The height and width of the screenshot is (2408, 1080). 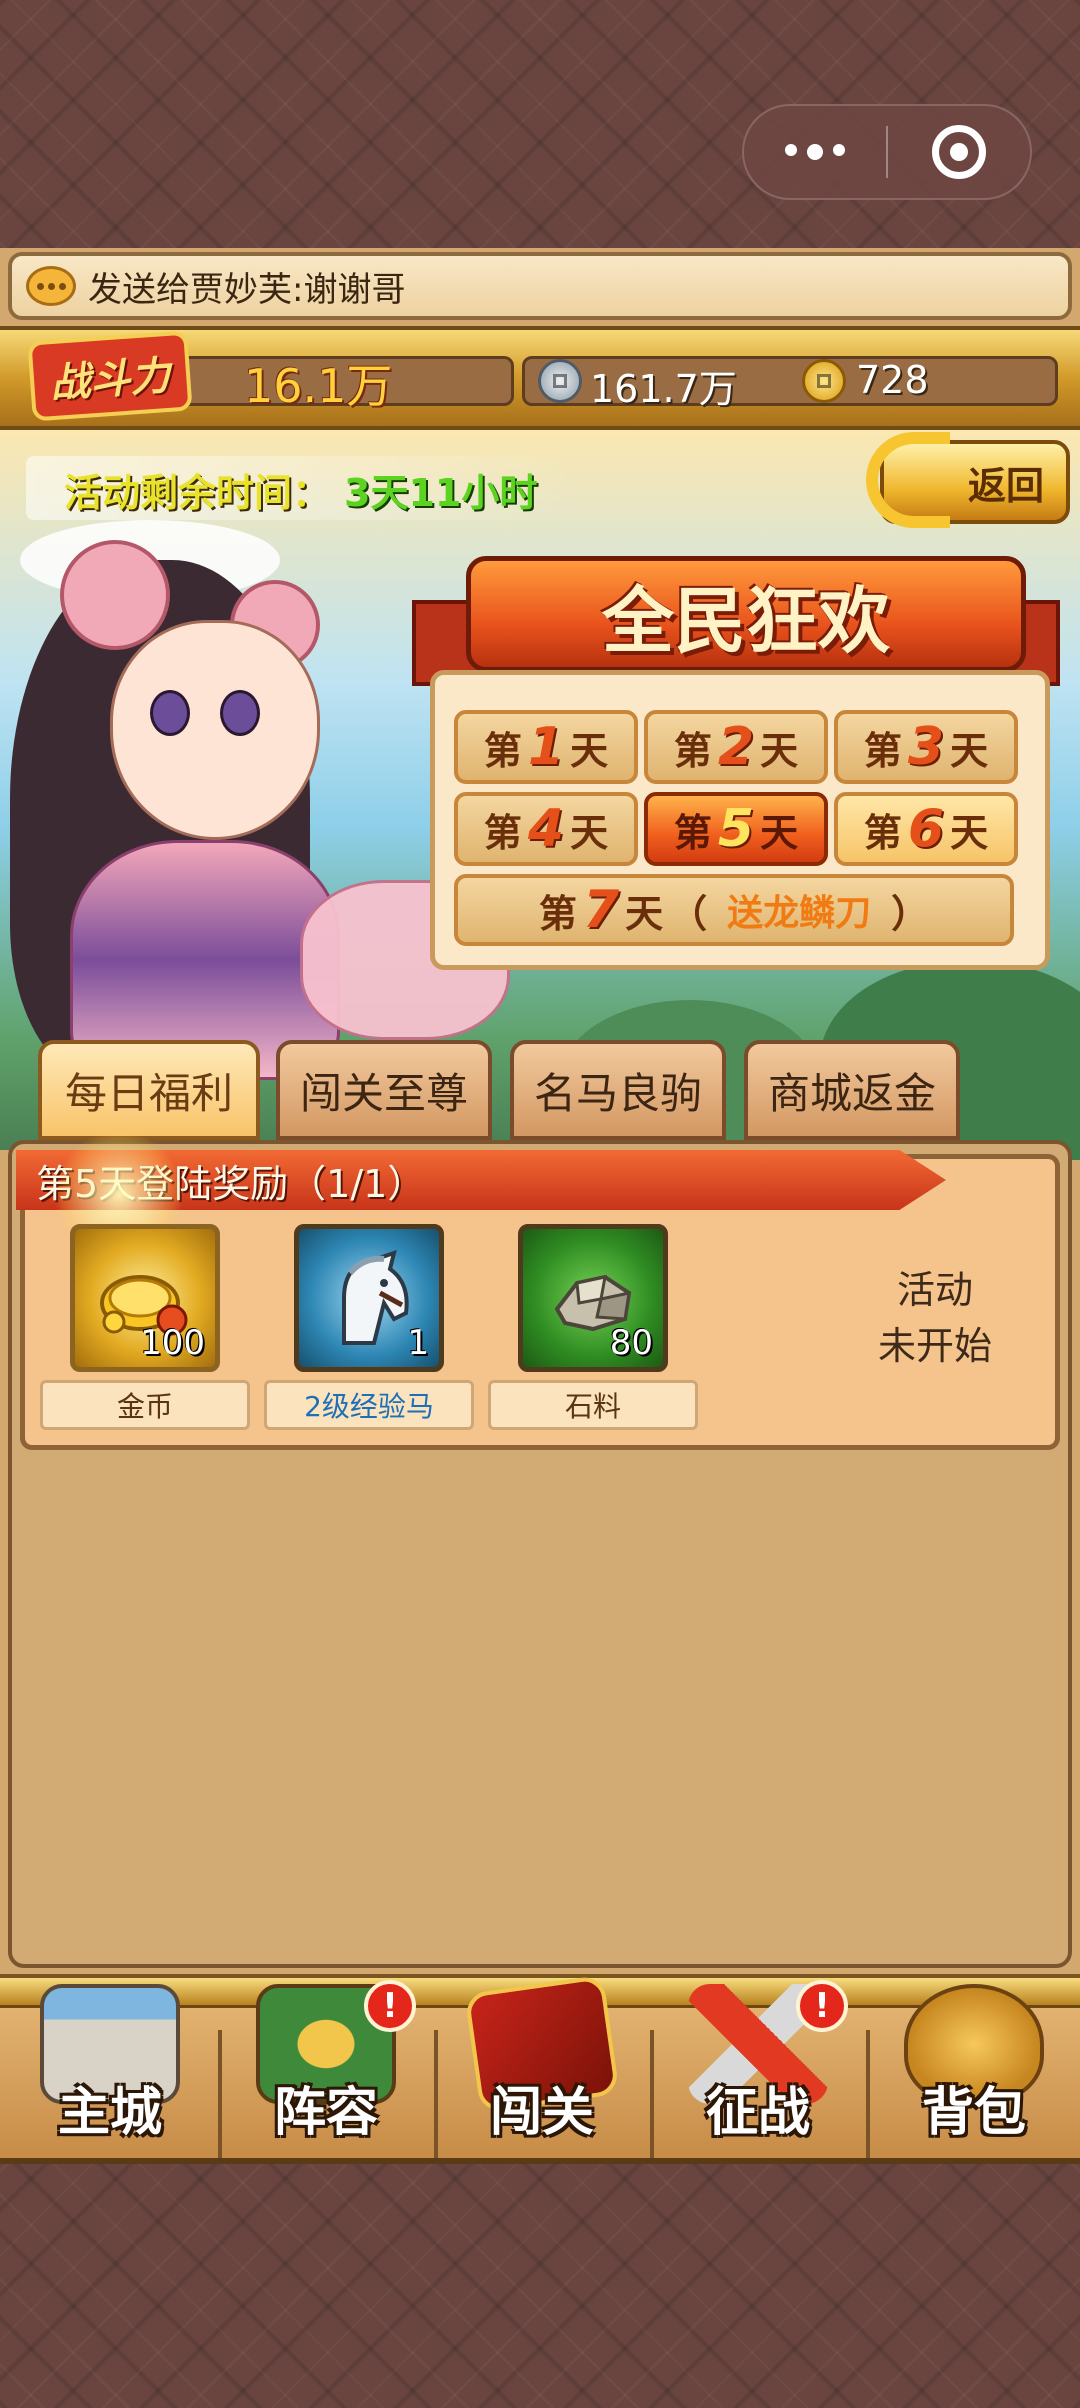 I want to click on silver-coin-icon, so click(x=560, y=381).